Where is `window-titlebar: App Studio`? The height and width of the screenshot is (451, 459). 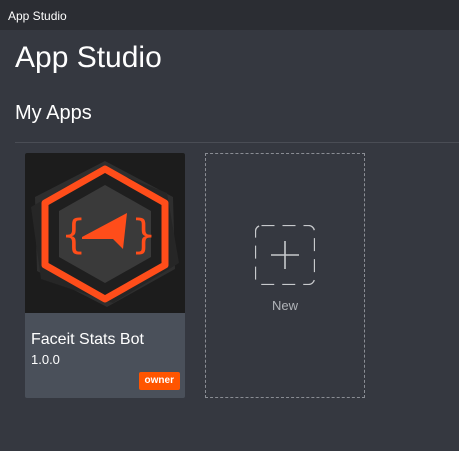
window-titlebar: App Studio is located at coordinates (229, 15).